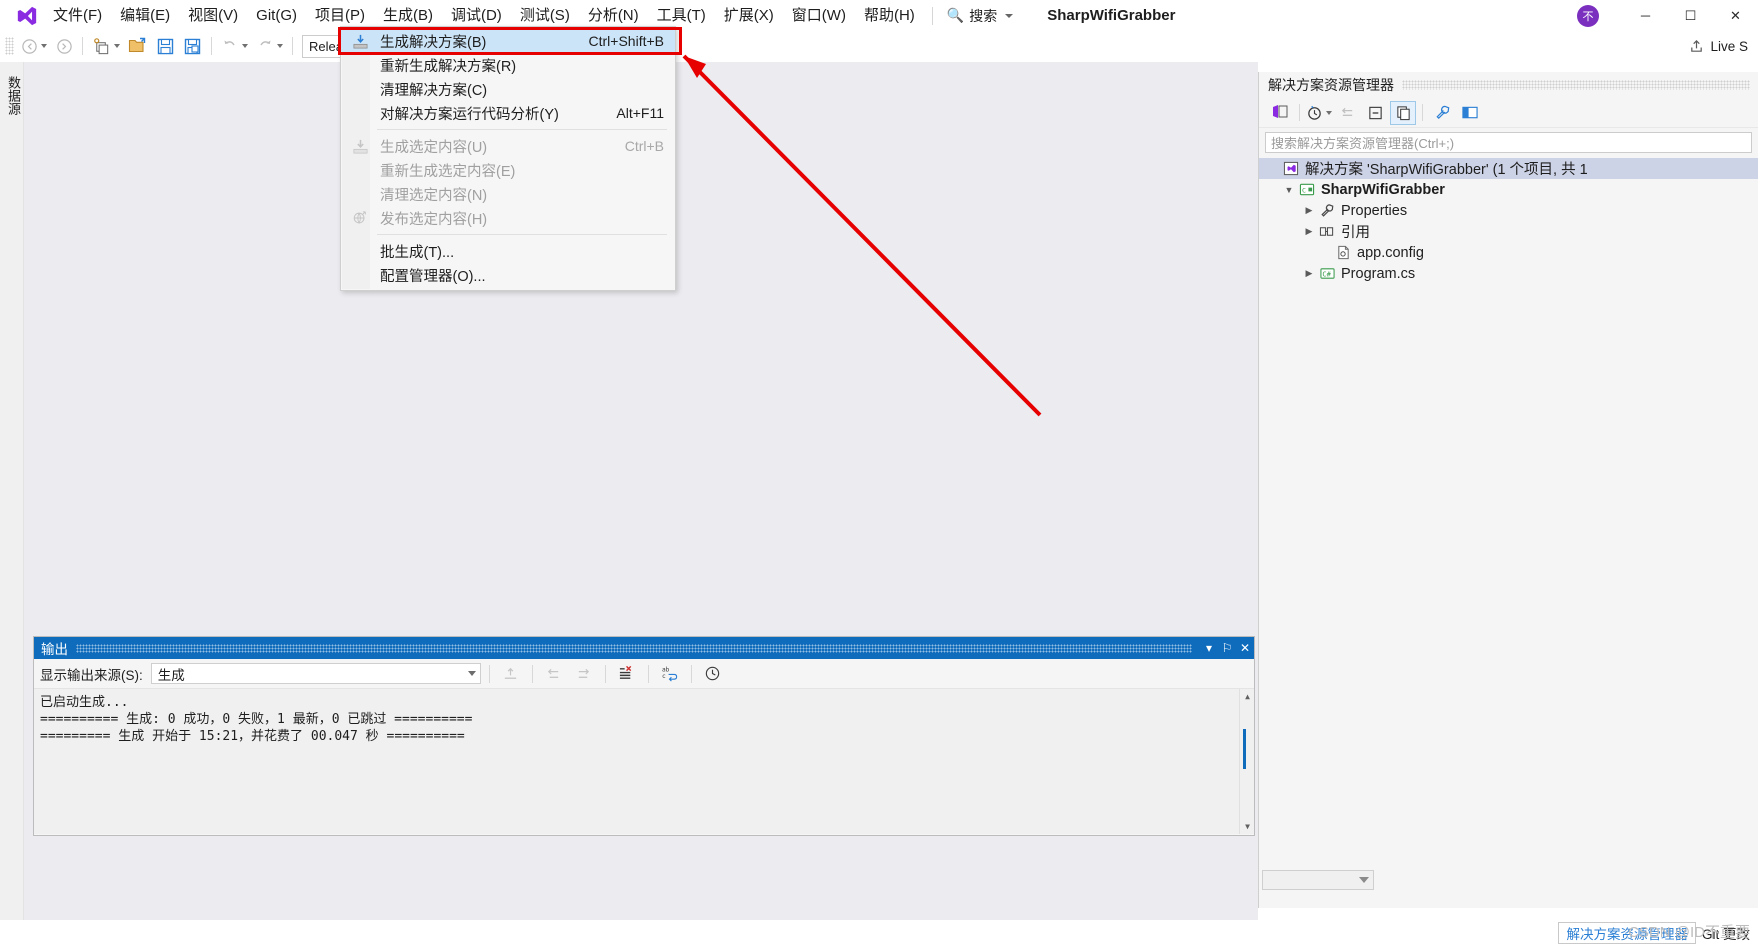 The image size is (1758, 946). What do you see at coordinates (1378, 273) in the screenshot?
I see `tree-item-label: Program.cs` at bounding box center [1378, 273].